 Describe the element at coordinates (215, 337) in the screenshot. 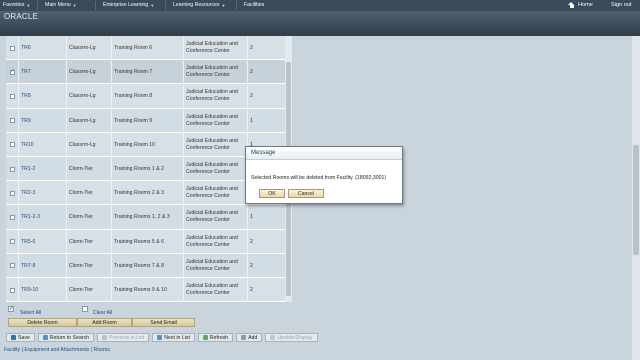

I see `refresh-button: Refresh` at that location.